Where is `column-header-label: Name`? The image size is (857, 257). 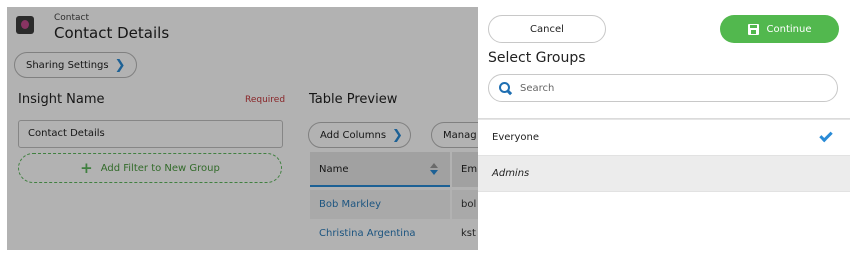
column-header-label: Name is located at coordinates (334, 169).